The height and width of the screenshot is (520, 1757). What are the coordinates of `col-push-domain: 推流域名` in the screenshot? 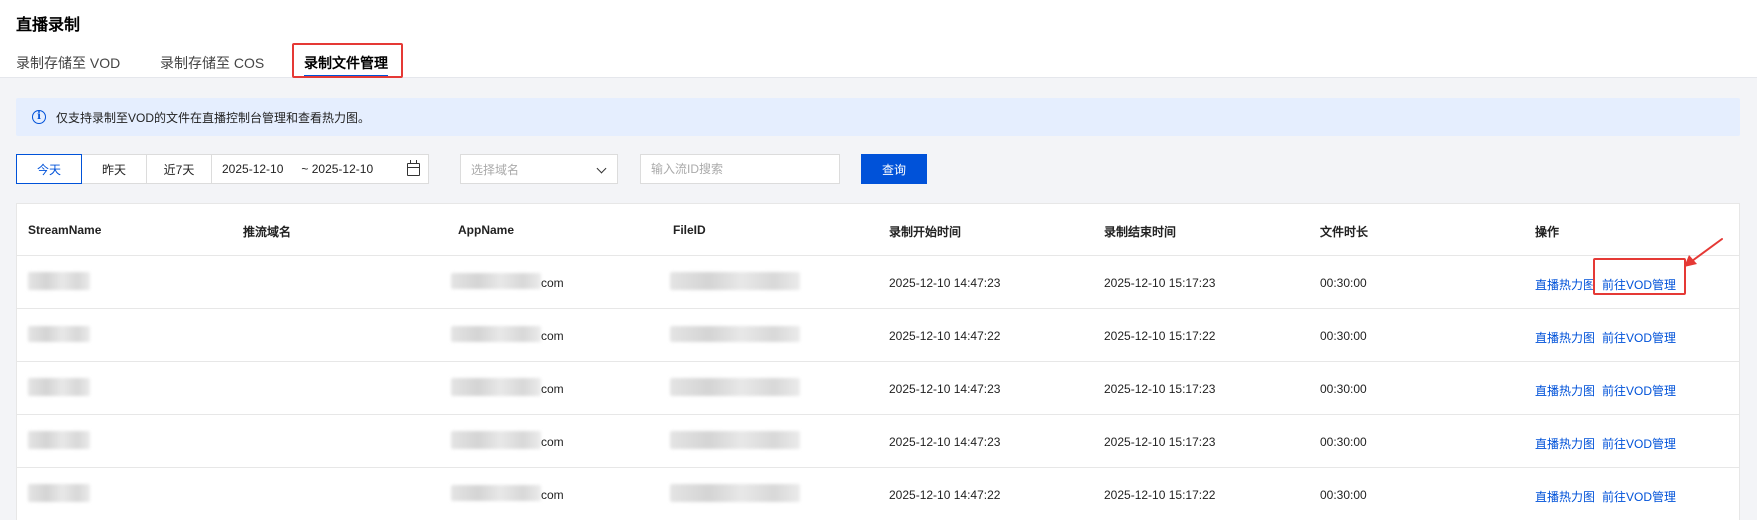 It's located at (267, 232).